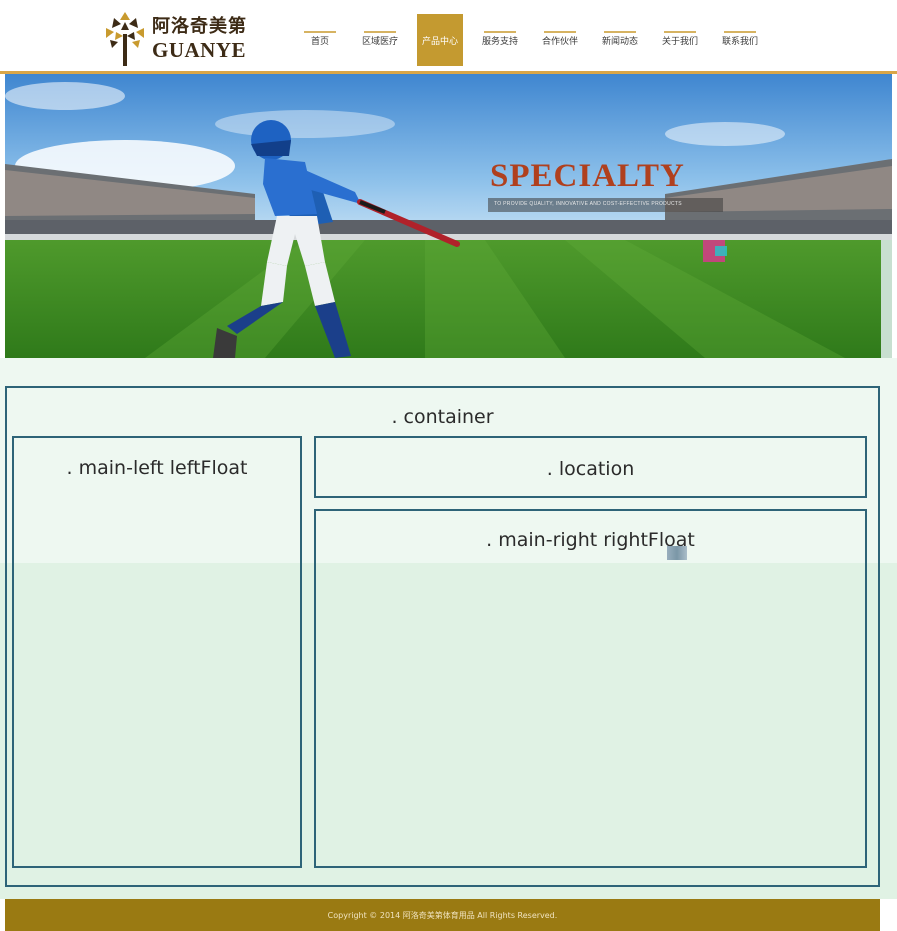  I want to click on nav-item-about: 关于我们, so click(680, 40).